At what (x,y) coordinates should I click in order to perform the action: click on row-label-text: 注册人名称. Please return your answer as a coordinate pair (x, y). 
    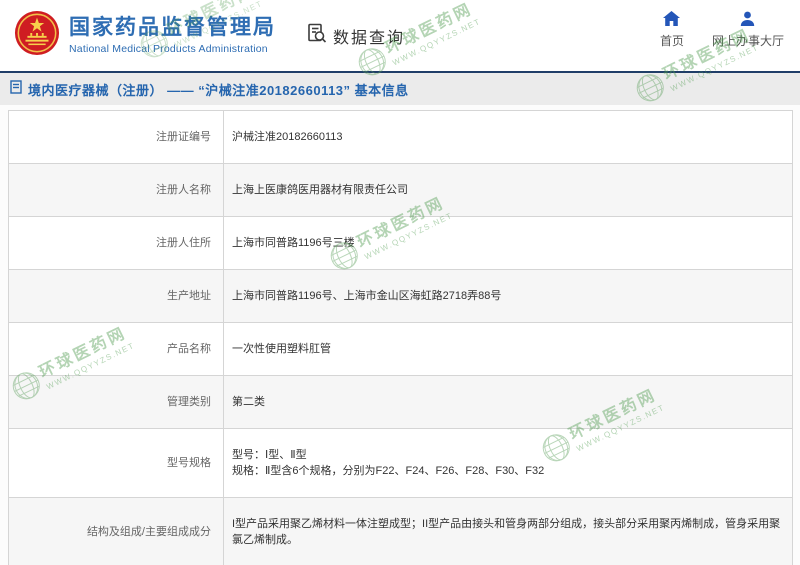
    Looking at the image, I should click on (183, 190).